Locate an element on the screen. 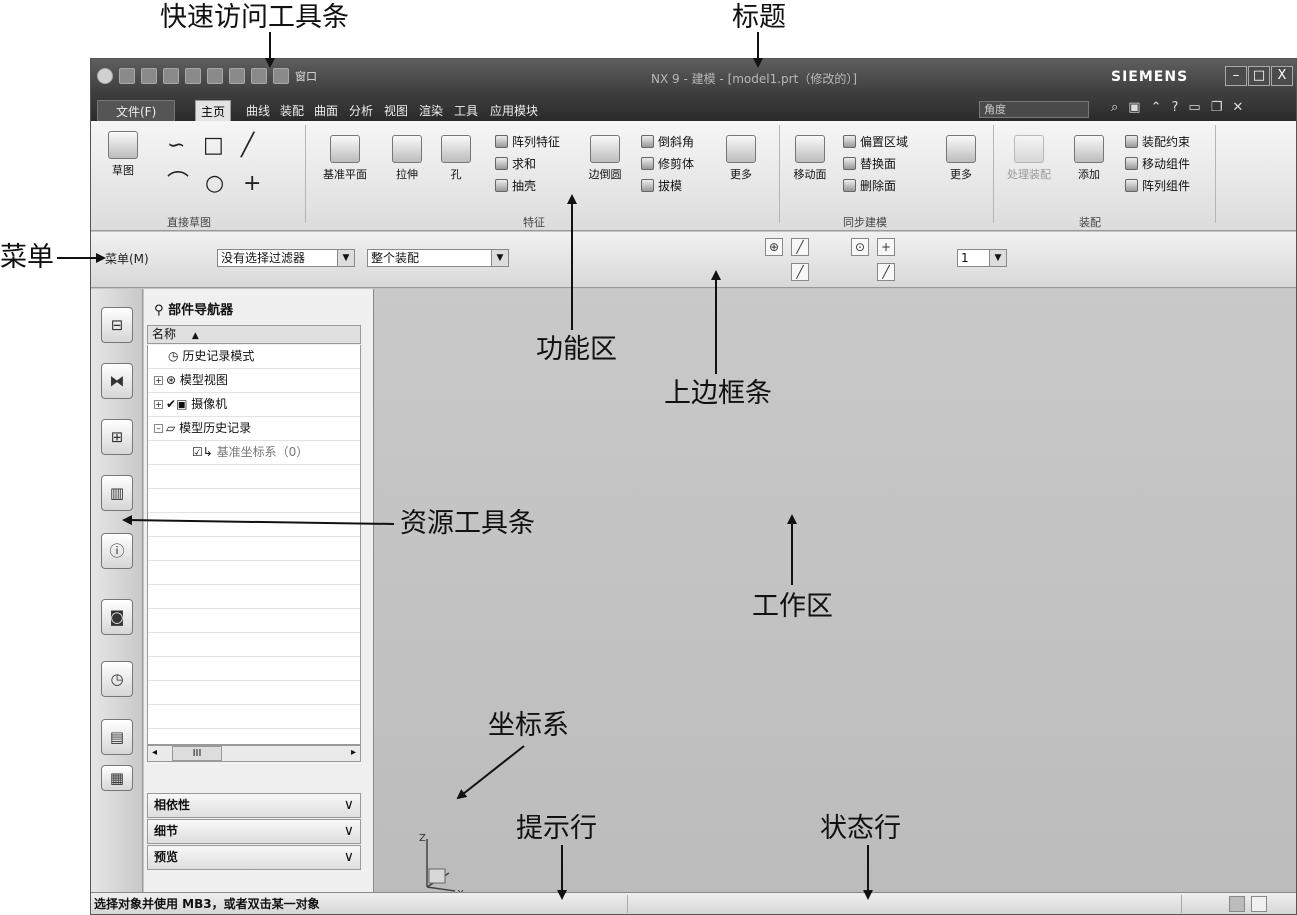 The height and width of the screenshot is (915, 1297). circle-icon: ○ is located at coordinates (214, 184).